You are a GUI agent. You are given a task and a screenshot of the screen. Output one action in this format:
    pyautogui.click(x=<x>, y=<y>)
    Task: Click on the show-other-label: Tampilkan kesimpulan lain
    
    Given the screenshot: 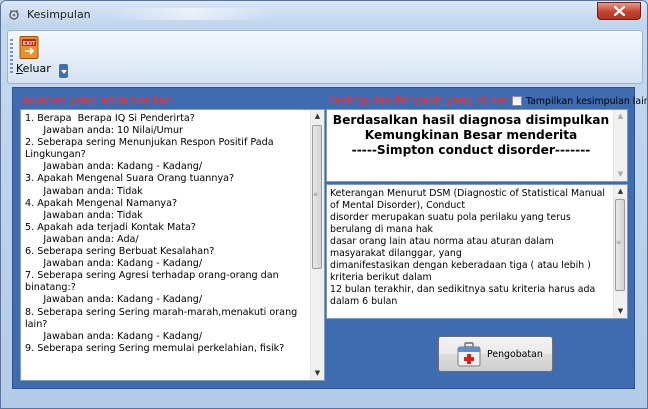 What is the action you would take?
    pyautogui.click(x=586, y=101)
    